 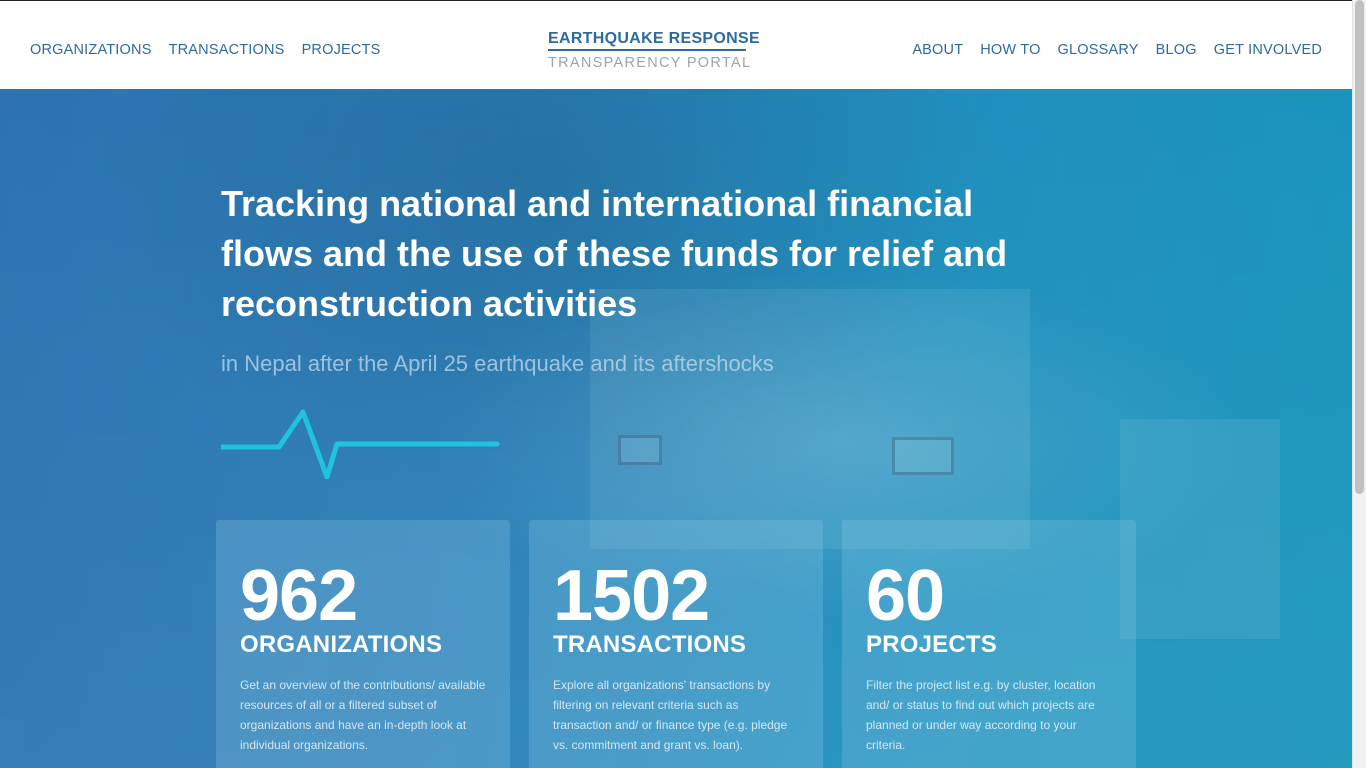 I want to click on page-scrollbar, so click(x=1359, y=384).